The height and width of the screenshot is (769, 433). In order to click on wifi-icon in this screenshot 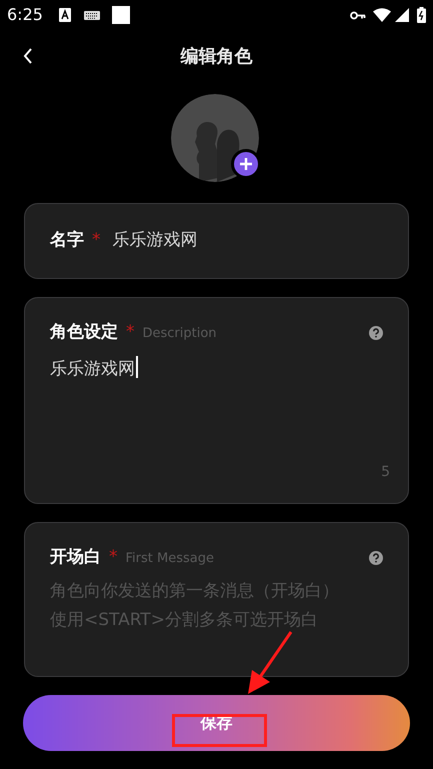, I will do `click(382, 15)`.